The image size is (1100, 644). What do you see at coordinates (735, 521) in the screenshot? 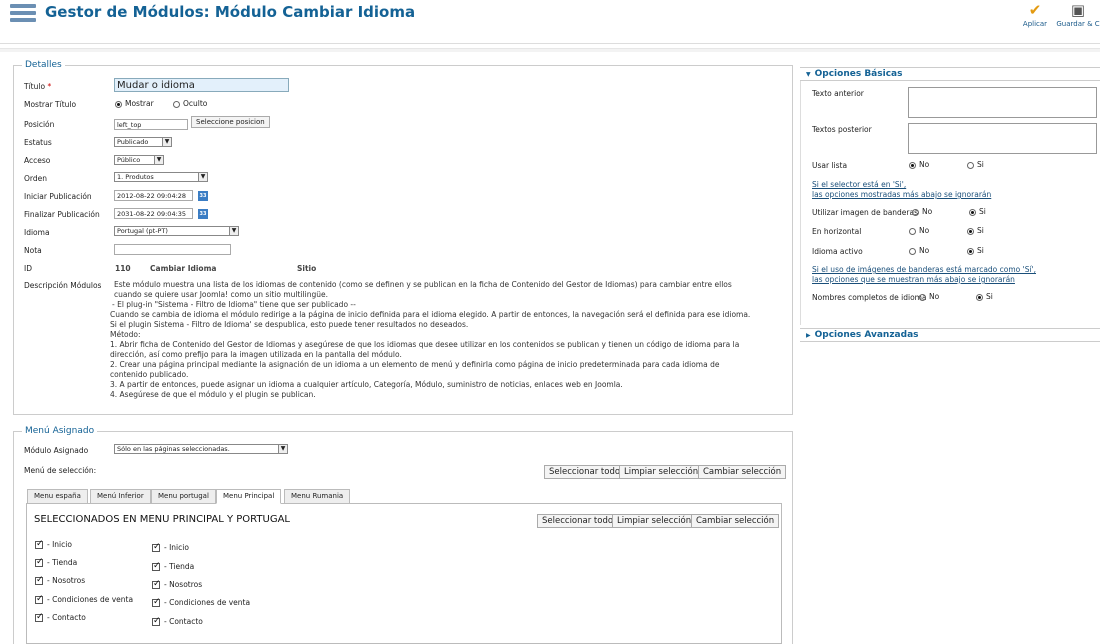
I see `panel-toggle-selection-button: Cambiar selección` at bounding box center [735, 521].